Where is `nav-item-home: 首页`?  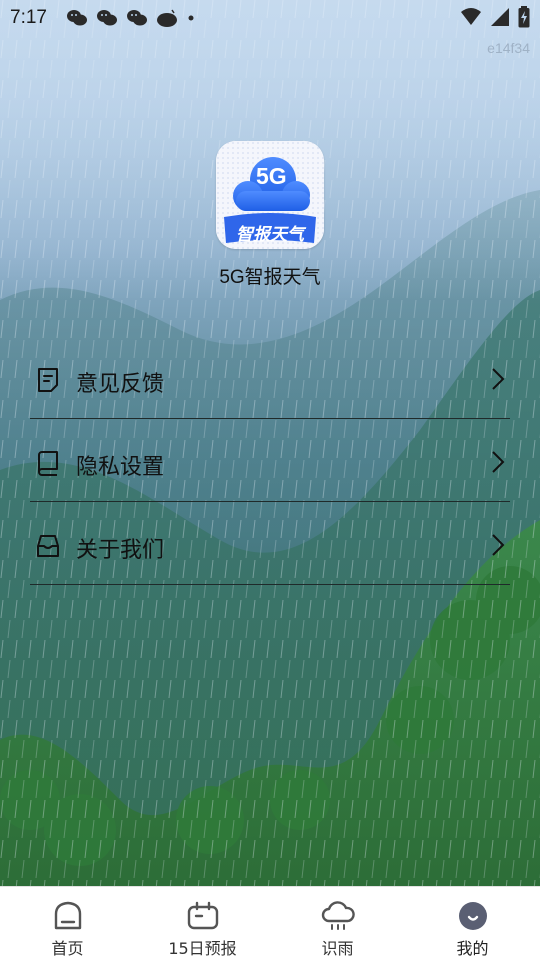 nav-item-home: 首页 is located at coordinates (67, 923).